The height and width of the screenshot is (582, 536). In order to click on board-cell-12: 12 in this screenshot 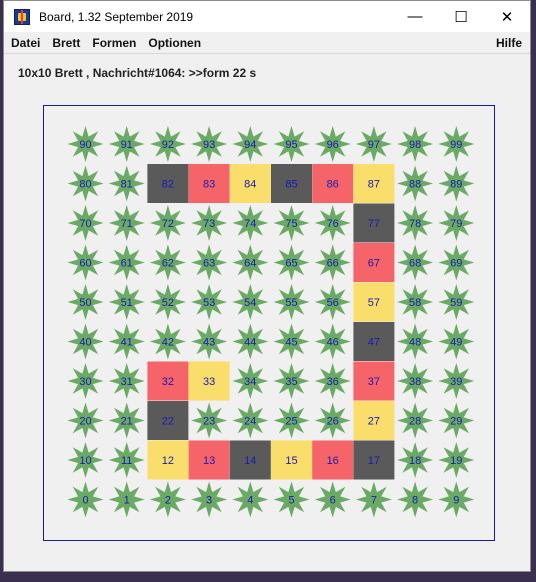, I will do `click(168, 460)`.